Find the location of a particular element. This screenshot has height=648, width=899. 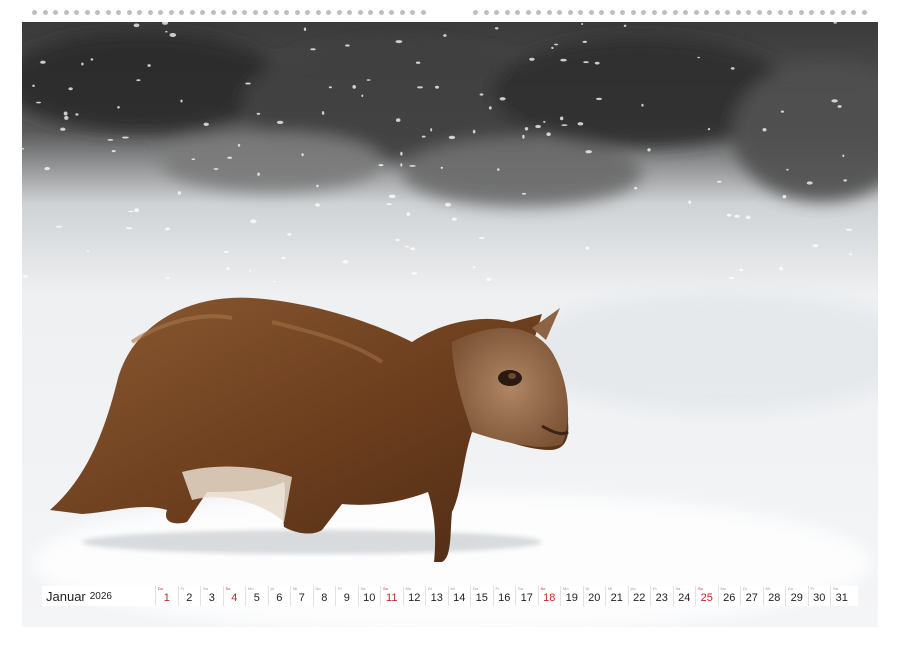

calendar-day: Fr16 is located at coordinates (504, 596).